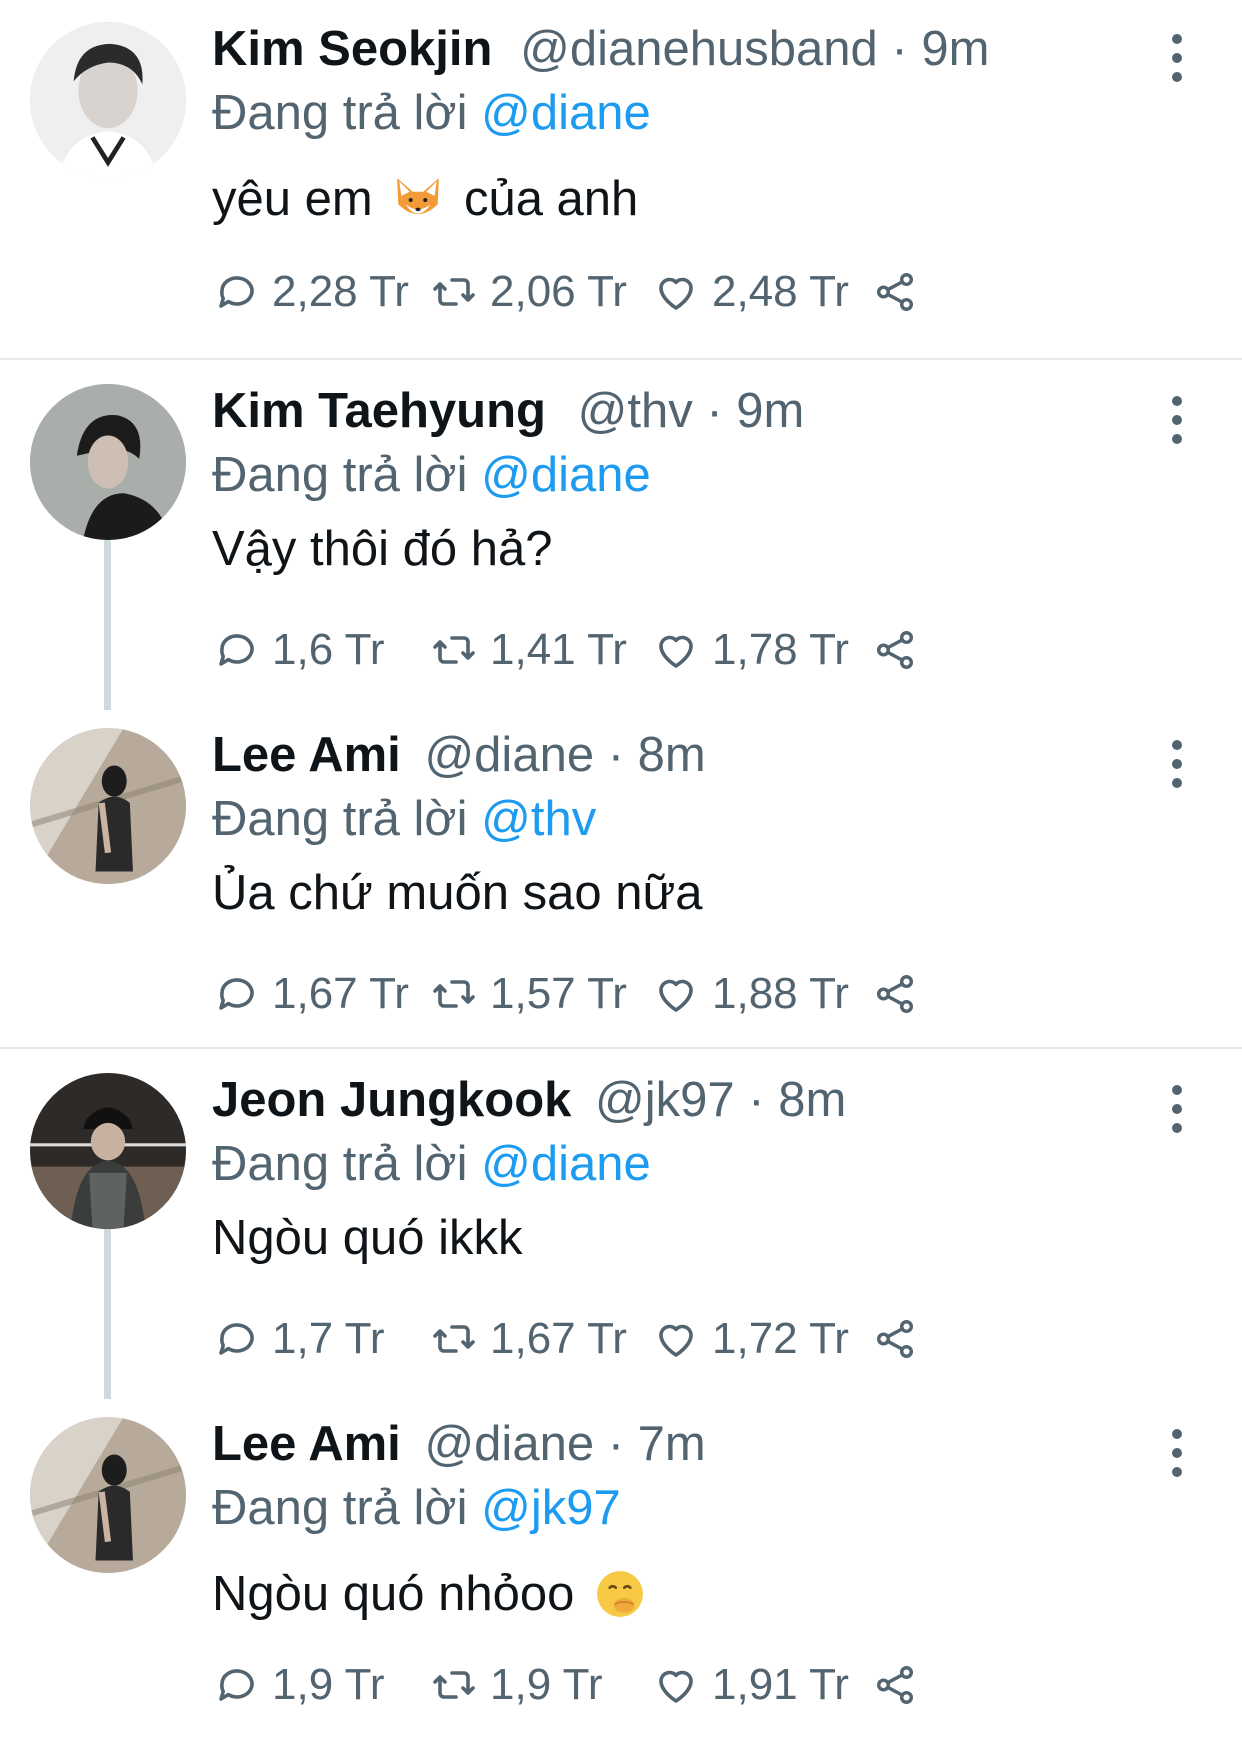  I want to click on retweet-button: 1,57 Tr, so click(528, 994).